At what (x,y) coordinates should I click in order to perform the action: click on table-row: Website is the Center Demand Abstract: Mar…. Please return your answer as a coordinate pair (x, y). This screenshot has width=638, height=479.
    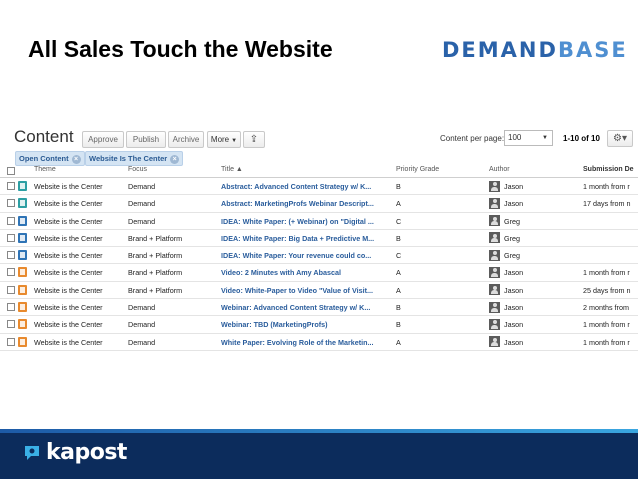
    Looking at the image, I should click on (319, 204).